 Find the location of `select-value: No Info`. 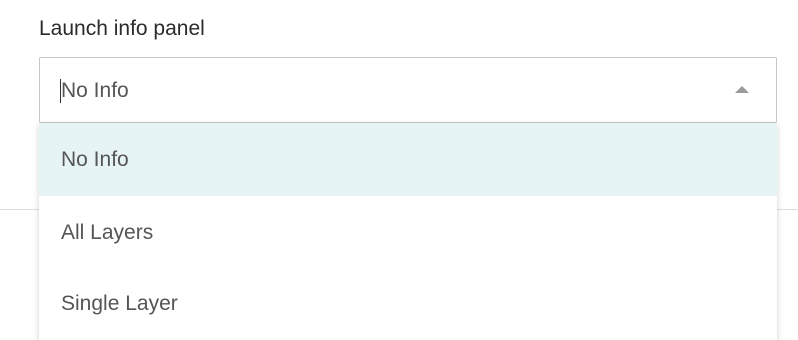

select-value: No Info is located at coordinates (95, 90).